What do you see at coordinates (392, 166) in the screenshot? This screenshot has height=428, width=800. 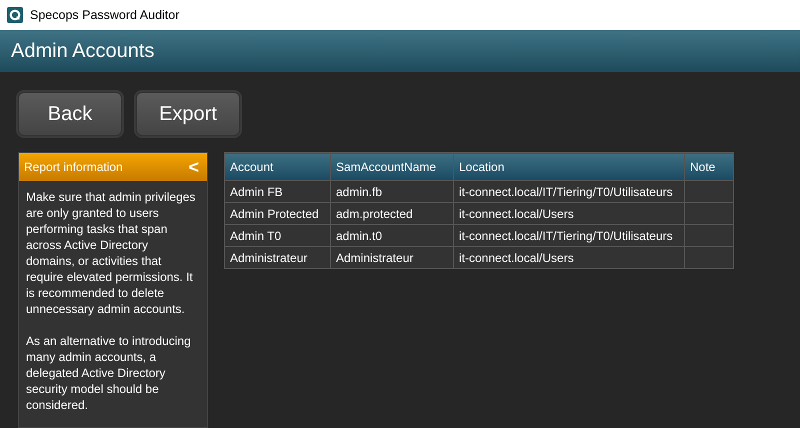 I see `column-header: SamAccountName` at bounding box center [392, 166].